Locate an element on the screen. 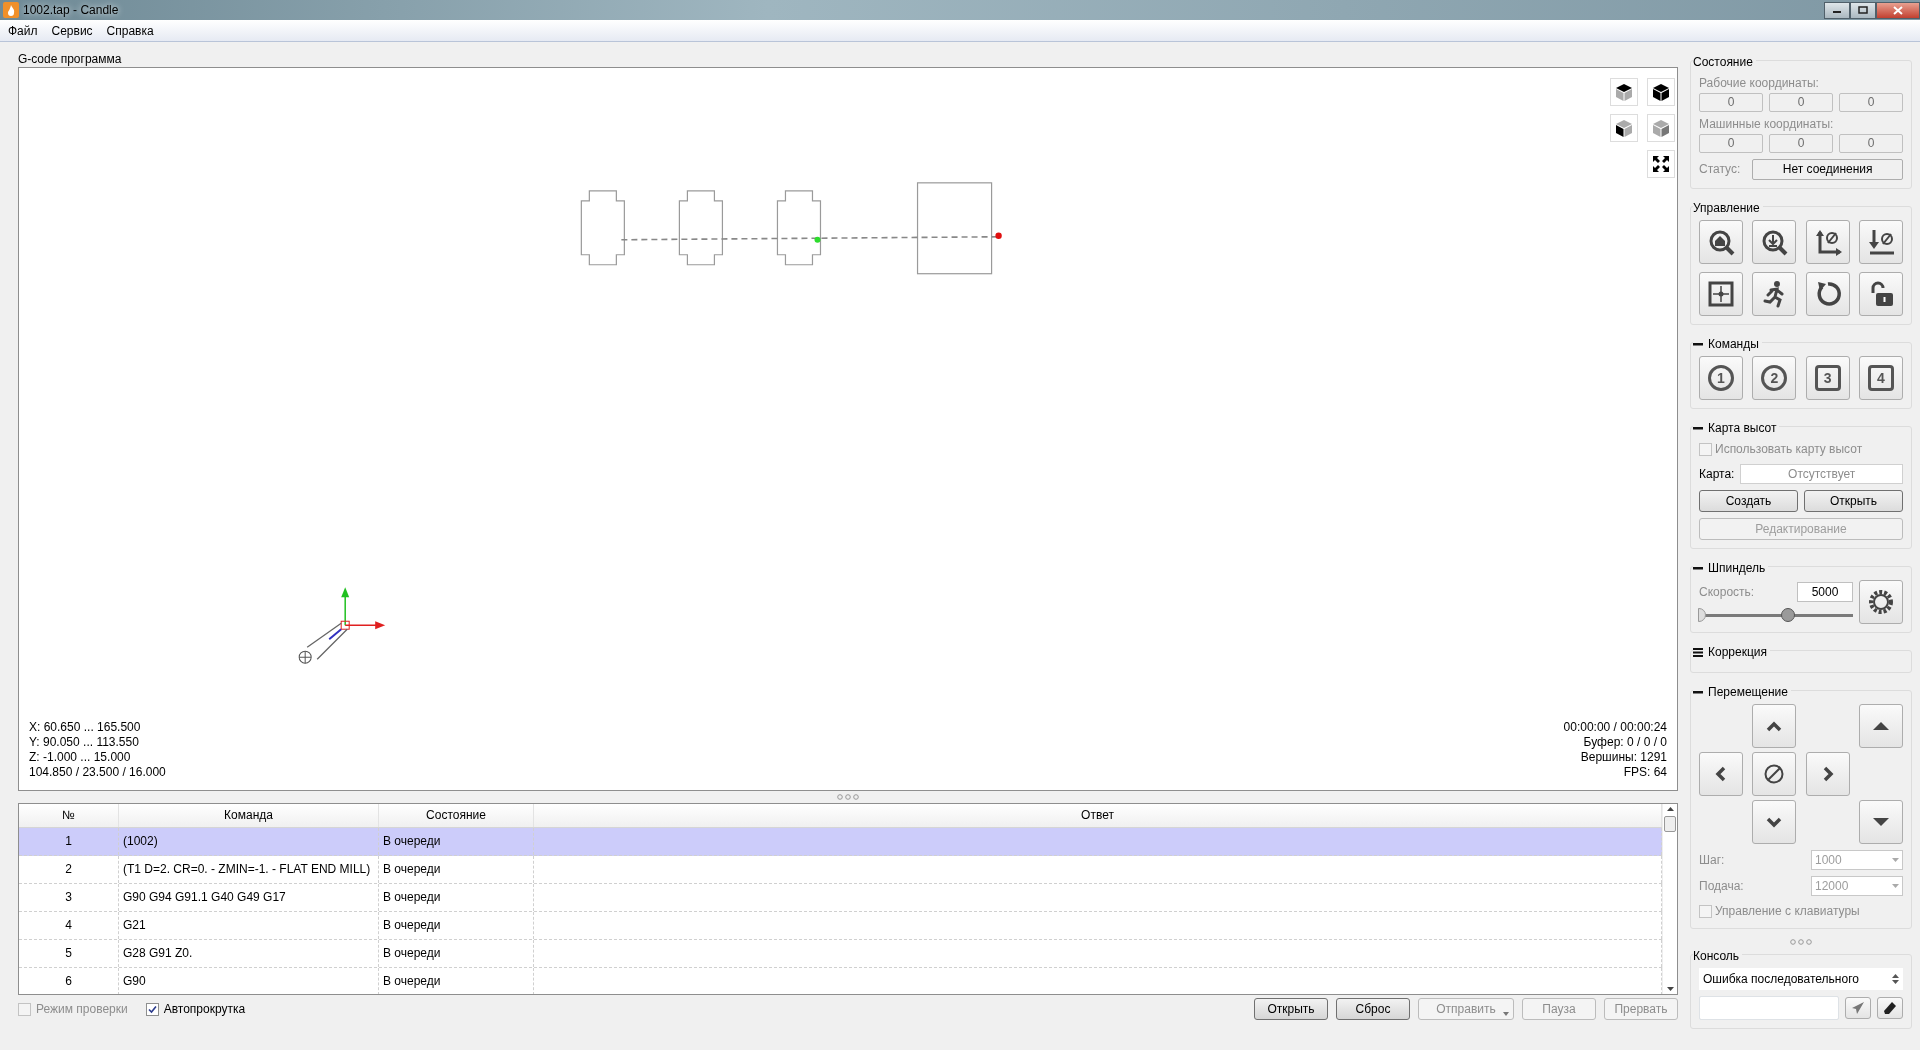 The height and width of the screenshot is (1050, 1920). command-button: 1 is located at coordinates (1721, 378).